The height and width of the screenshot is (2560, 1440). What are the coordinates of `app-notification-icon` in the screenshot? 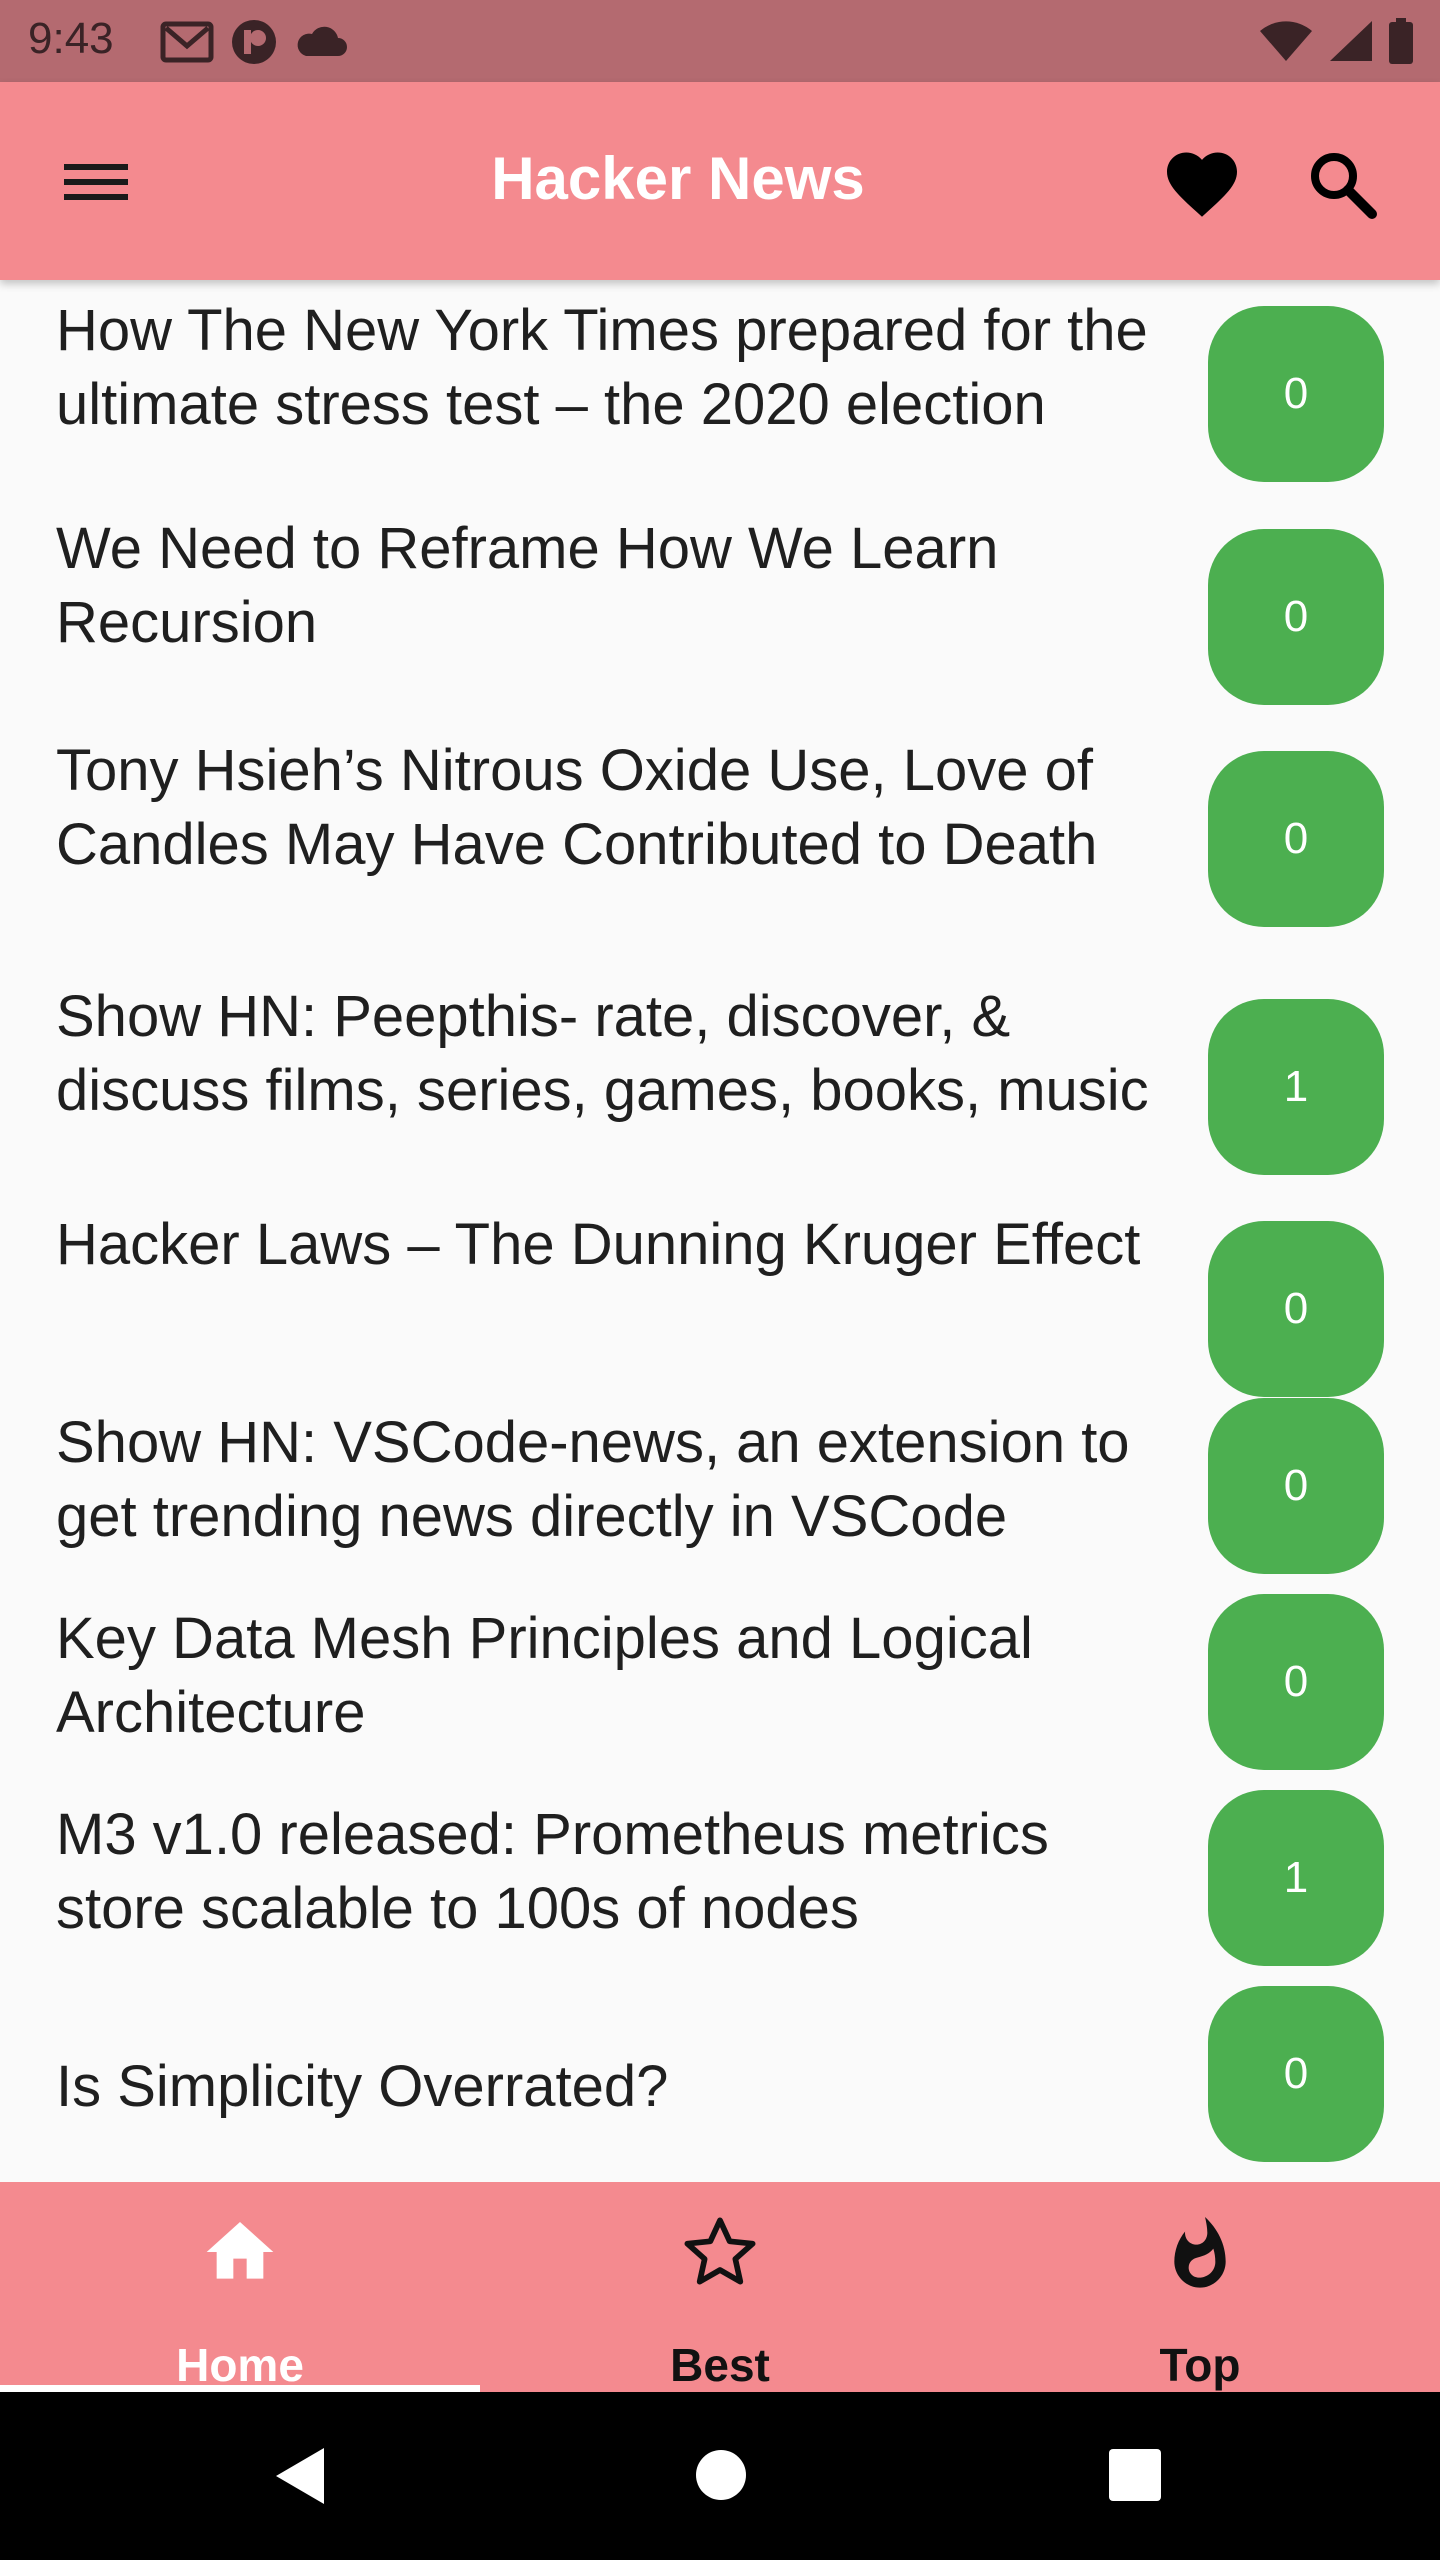 It's located at (254, 42).